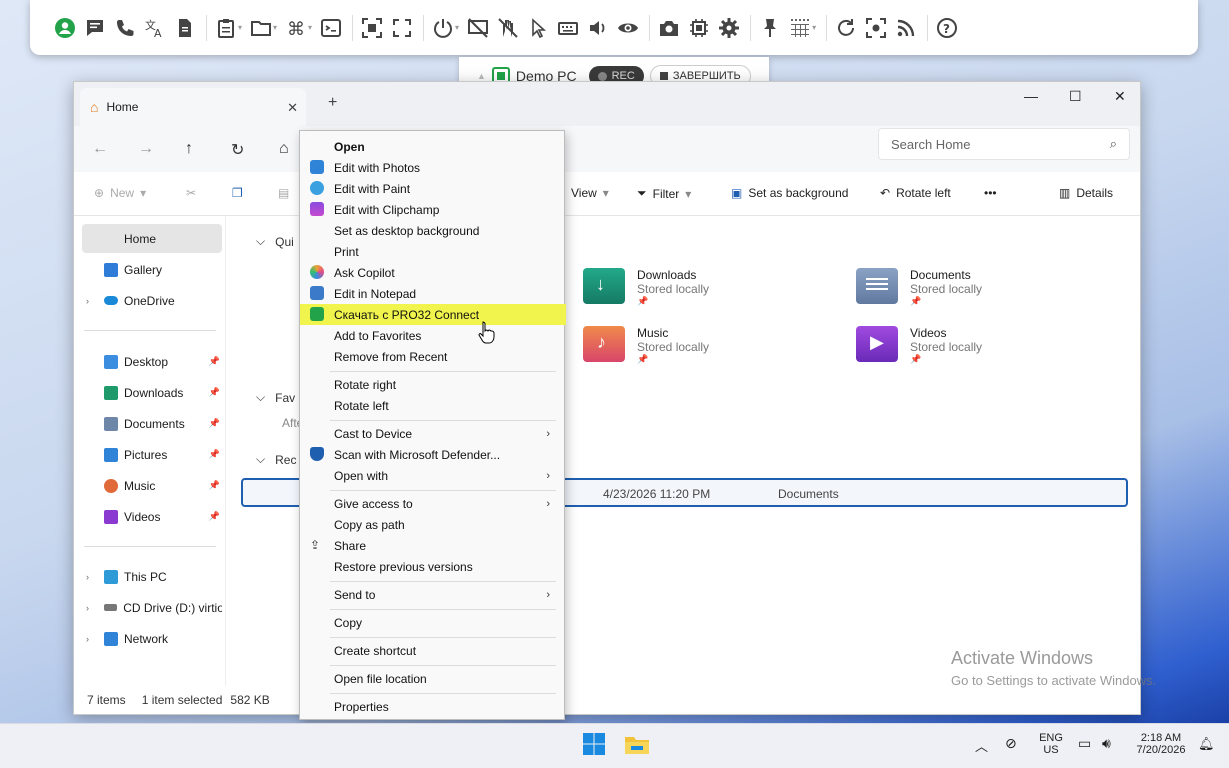 The width and height of the screenshot is (1229, 768). What do you see at coordinates (919, 345) in the screenshot?
I see `folder-videos: ▶ Videos Stored locally 📌` at bounding box center [919, 345].